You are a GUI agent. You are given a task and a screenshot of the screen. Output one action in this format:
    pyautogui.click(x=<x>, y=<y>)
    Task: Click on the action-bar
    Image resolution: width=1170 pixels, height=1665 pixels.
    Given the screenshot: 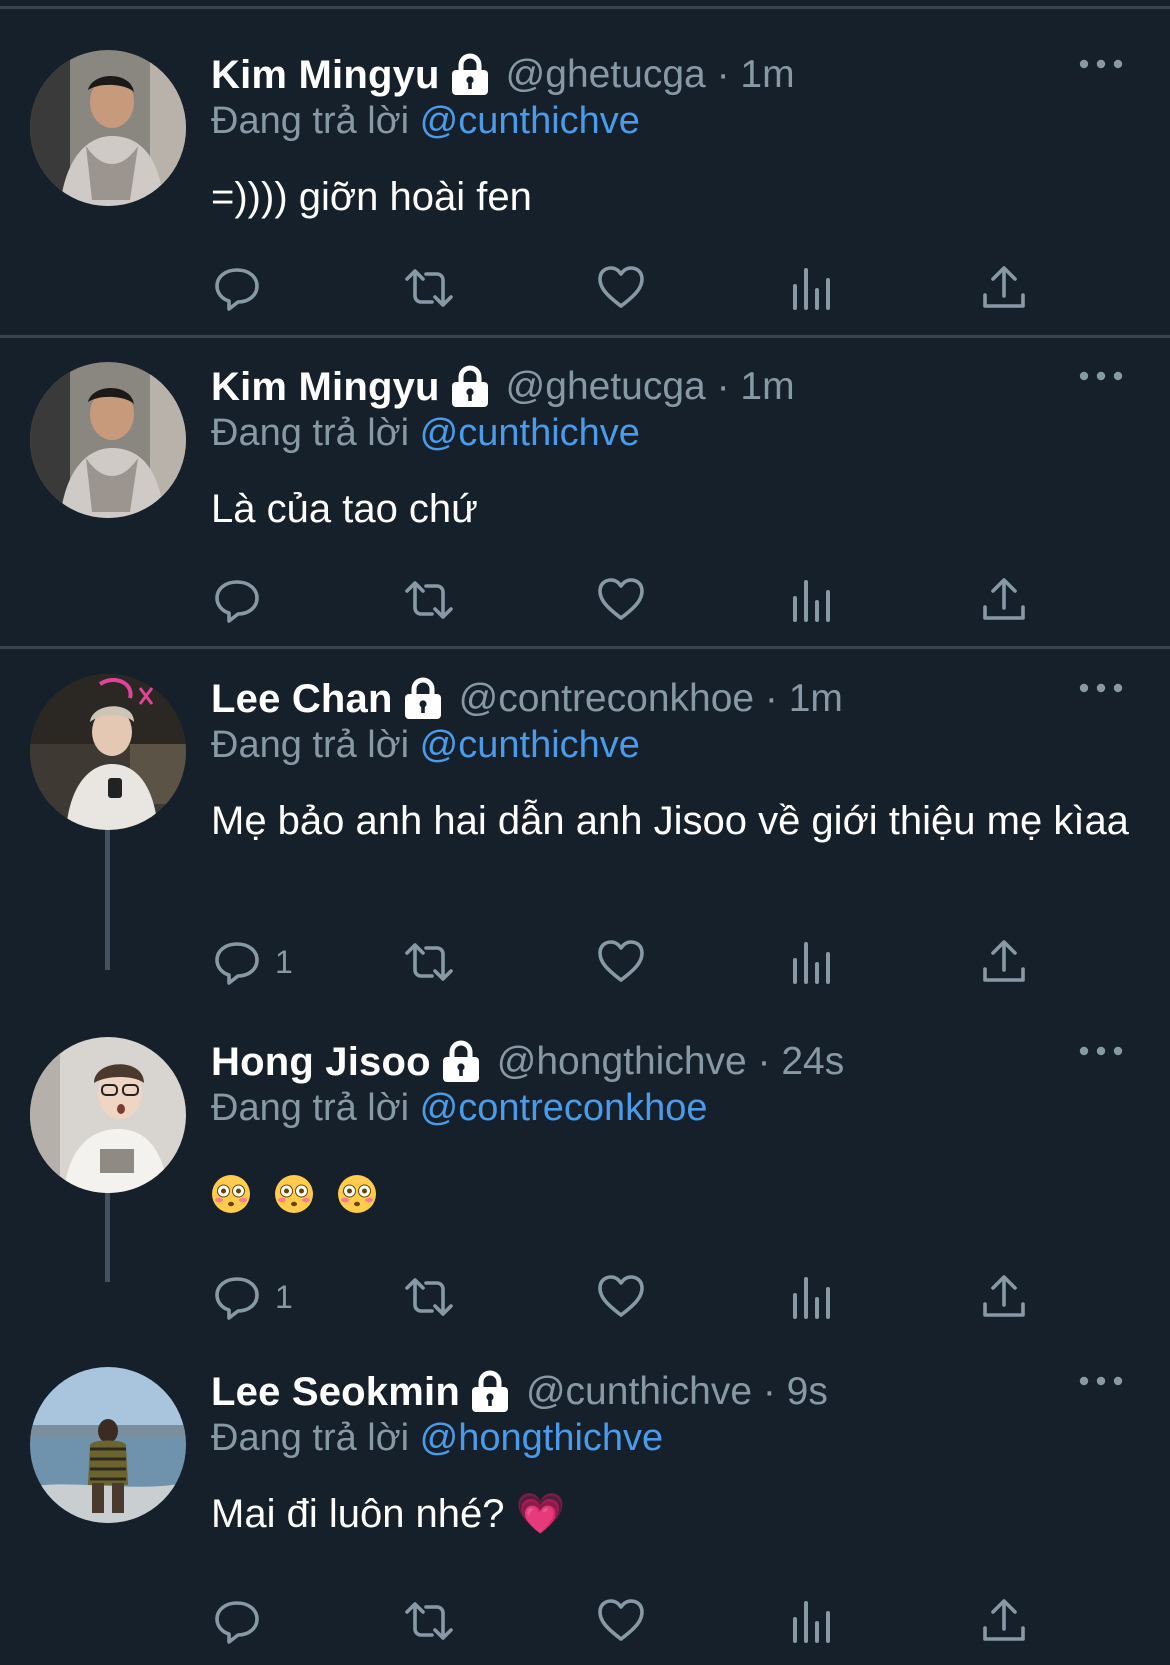 What is the action you would take?
    pyautogui.click(x=585, y=600)
    